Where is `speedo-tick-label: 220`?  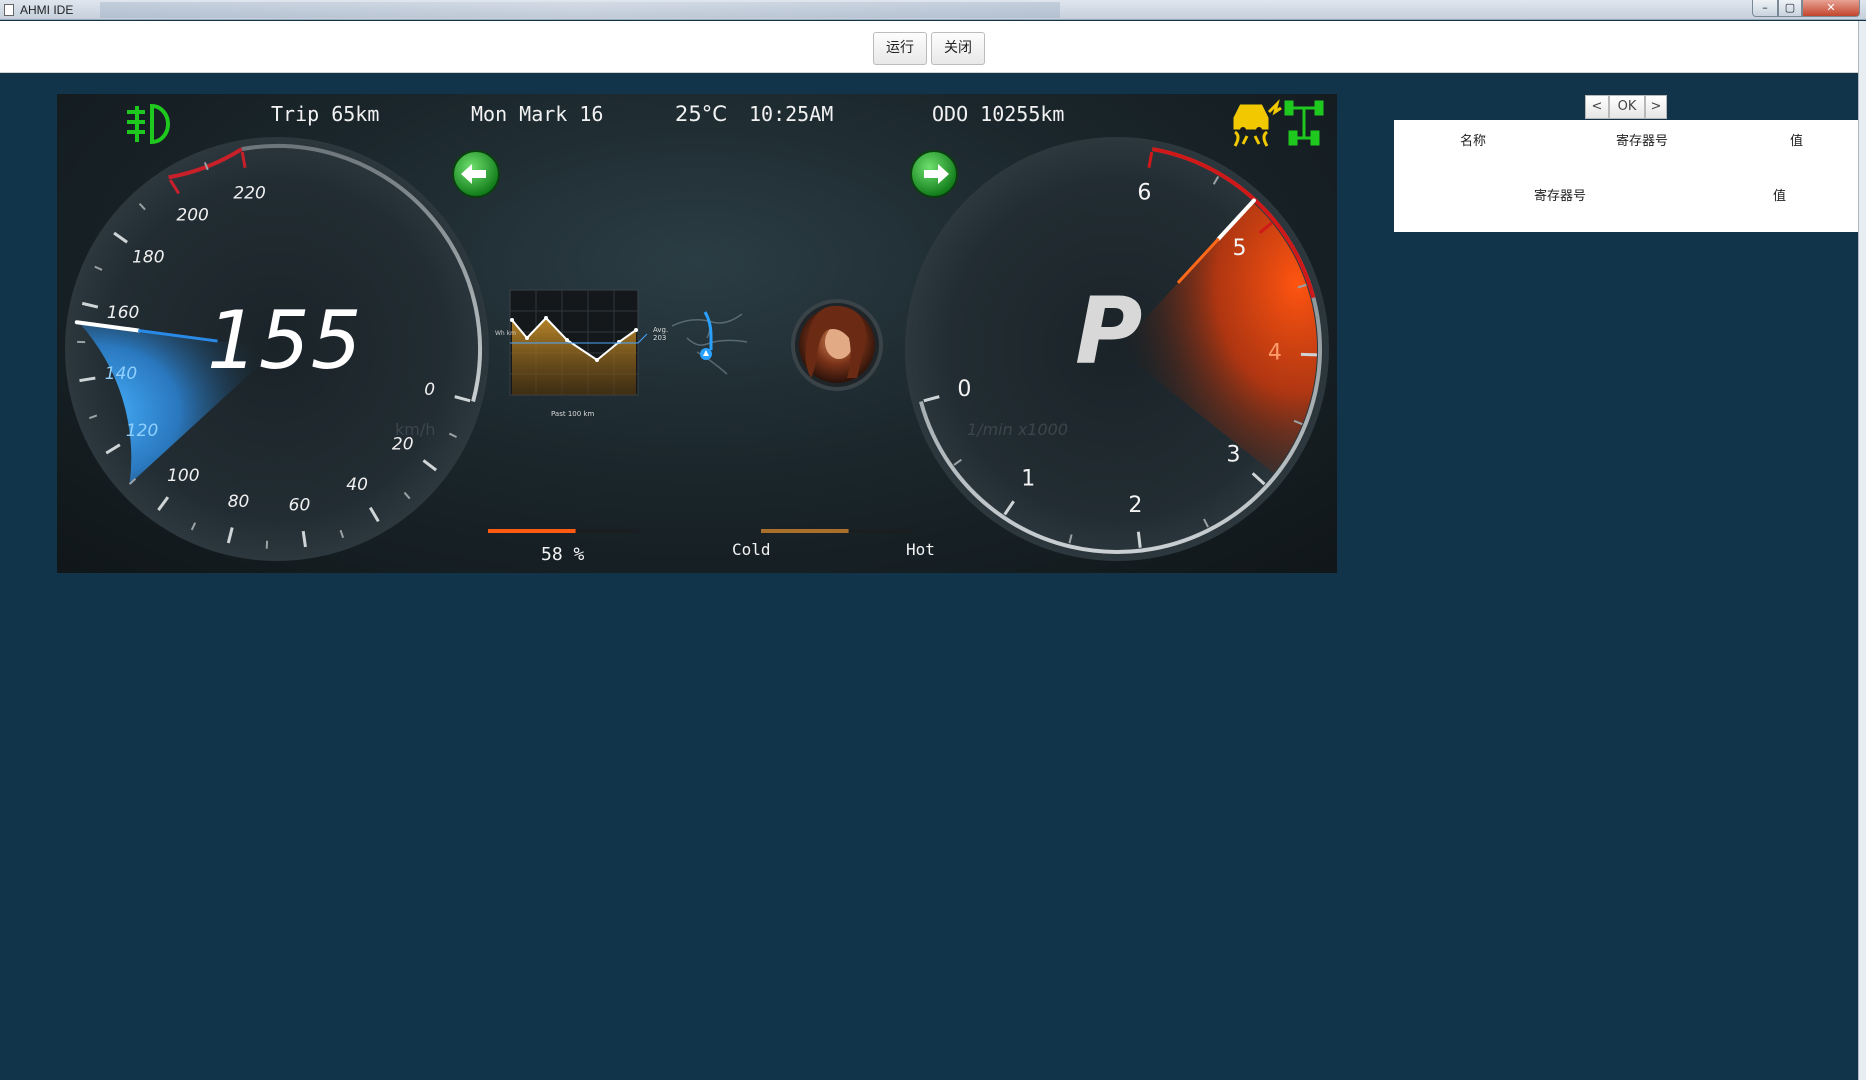 speedo-tick-label: 220 is located at coordinates (249, 193).